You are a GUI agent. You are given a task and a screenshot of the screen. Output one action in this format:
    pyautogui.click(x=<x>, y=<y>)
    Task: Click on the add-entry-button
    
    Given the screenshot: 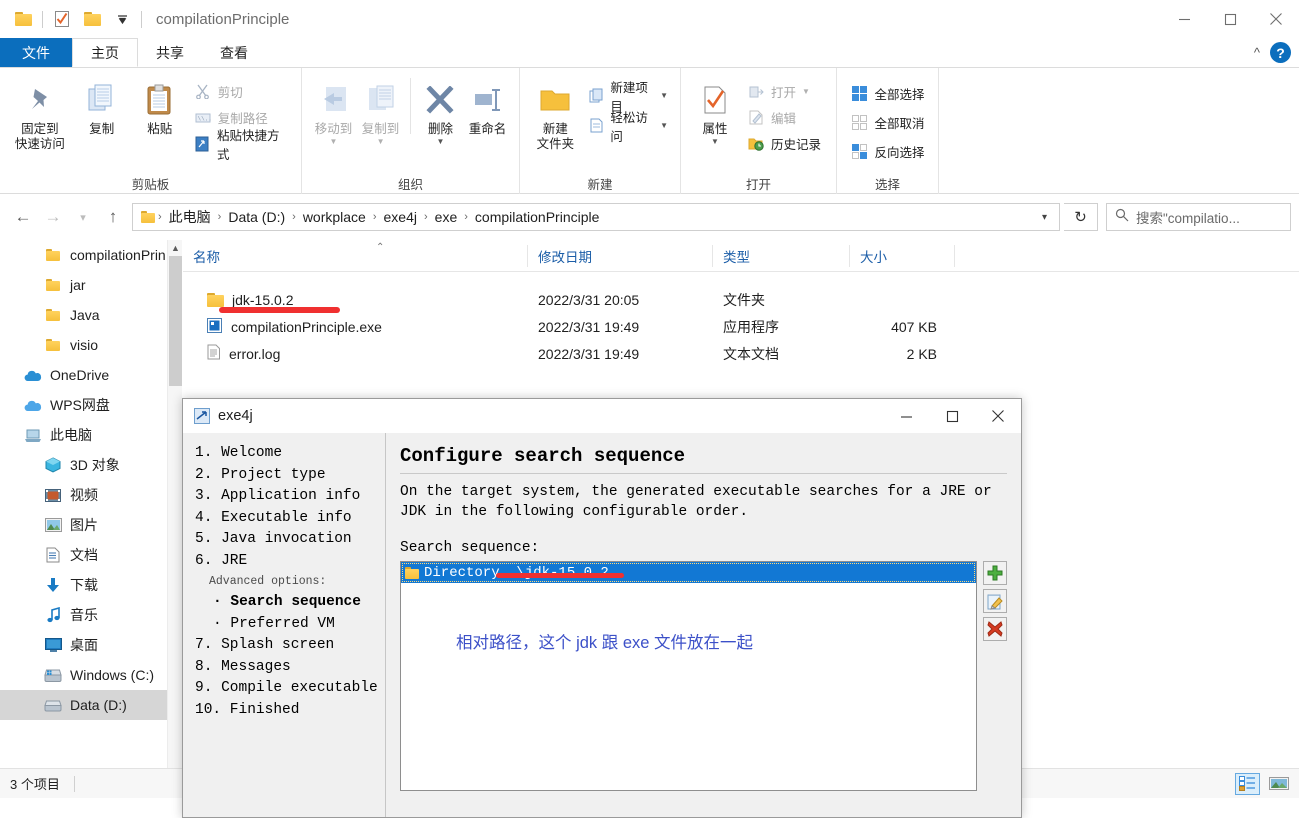 What is the action you would take?
    pyautogui.click(x=995, y=573)
    